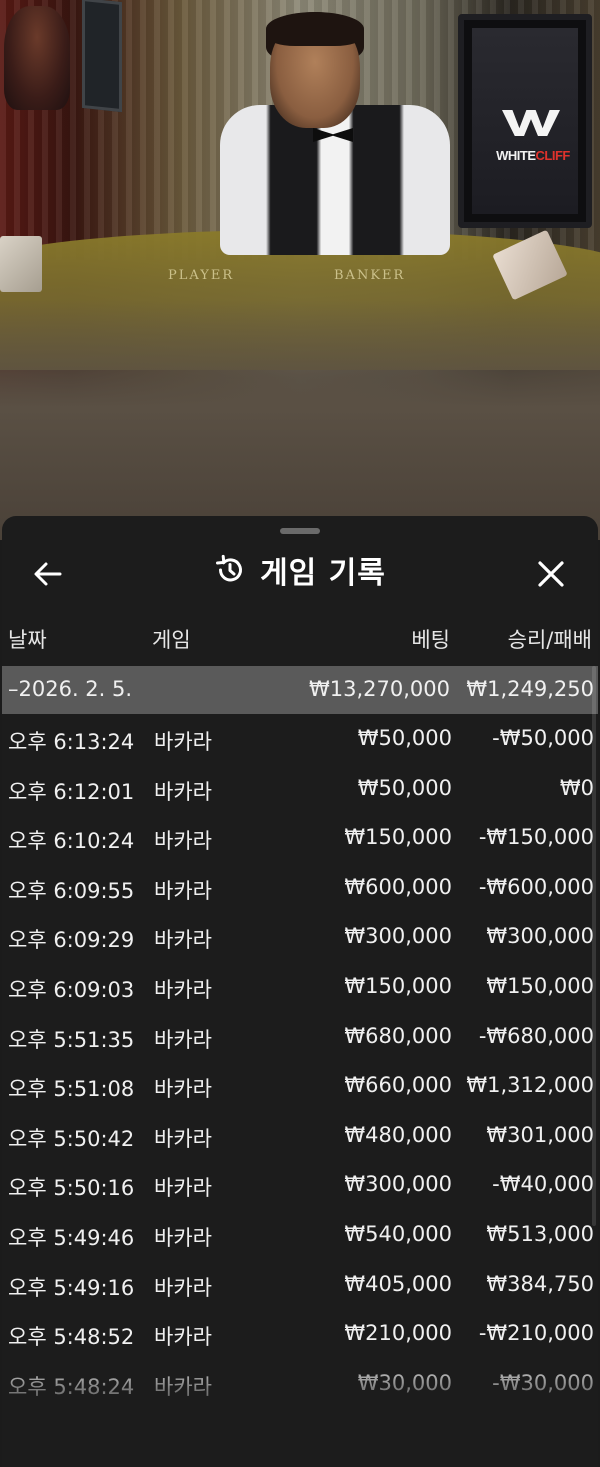  What do you see at coordinates (300, 887) in the screenshot?
I see `history-row: 오후 6:09:55 바카라 ₩600,000 -₩600,000` at bounding box center [300, 887].